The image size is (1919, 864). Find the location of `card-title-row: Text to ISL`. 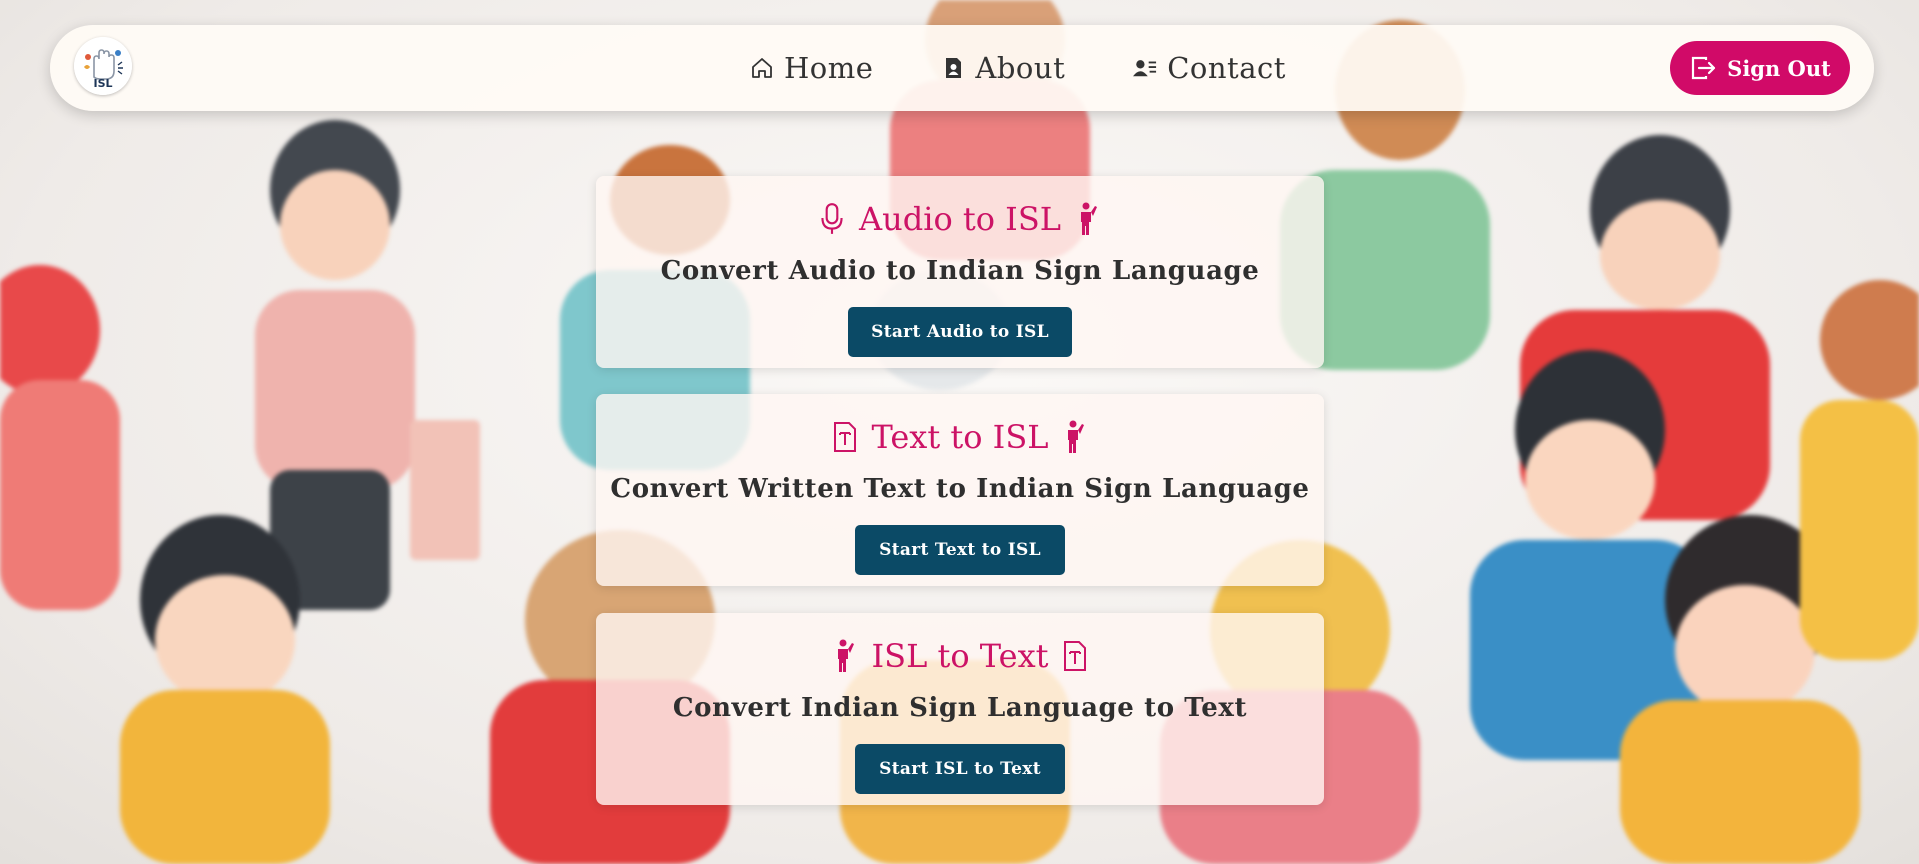

card-title-row: Text to ISL is located at coordinates (960, 437).